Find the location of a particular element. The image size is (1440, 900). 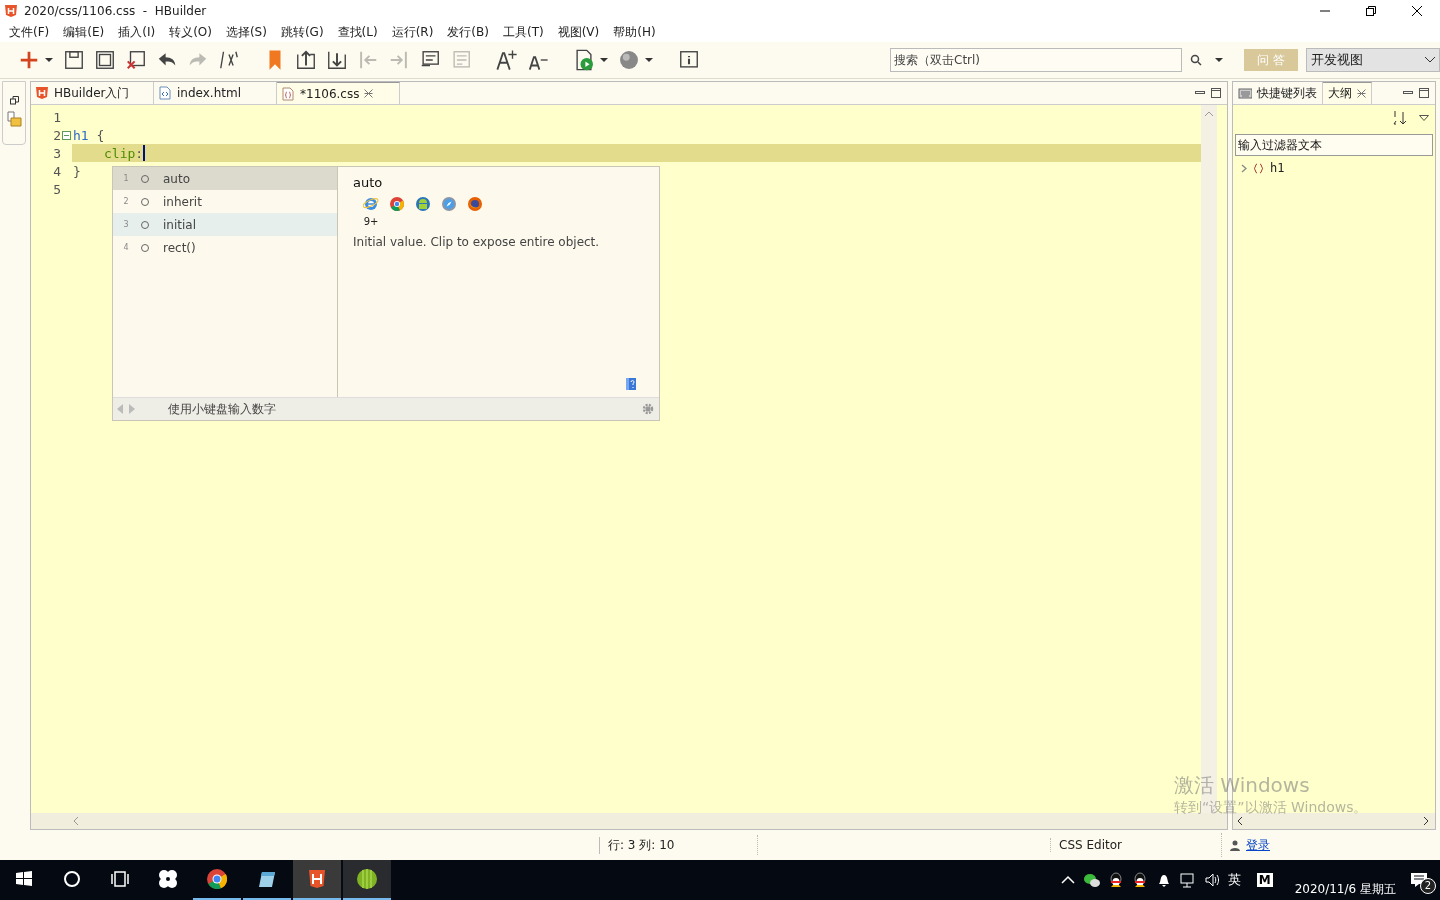

menu-item: 编辑(E) is located at coordinates (84, 32).